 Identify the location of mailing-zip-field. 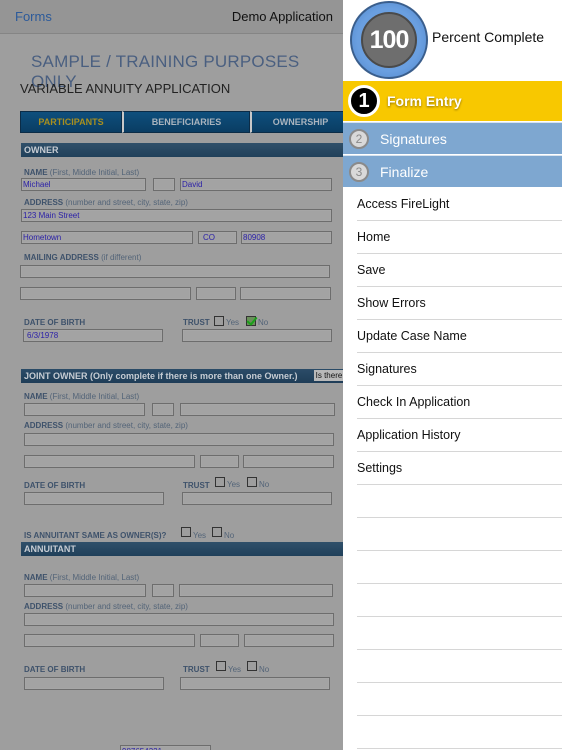
(285, 293).